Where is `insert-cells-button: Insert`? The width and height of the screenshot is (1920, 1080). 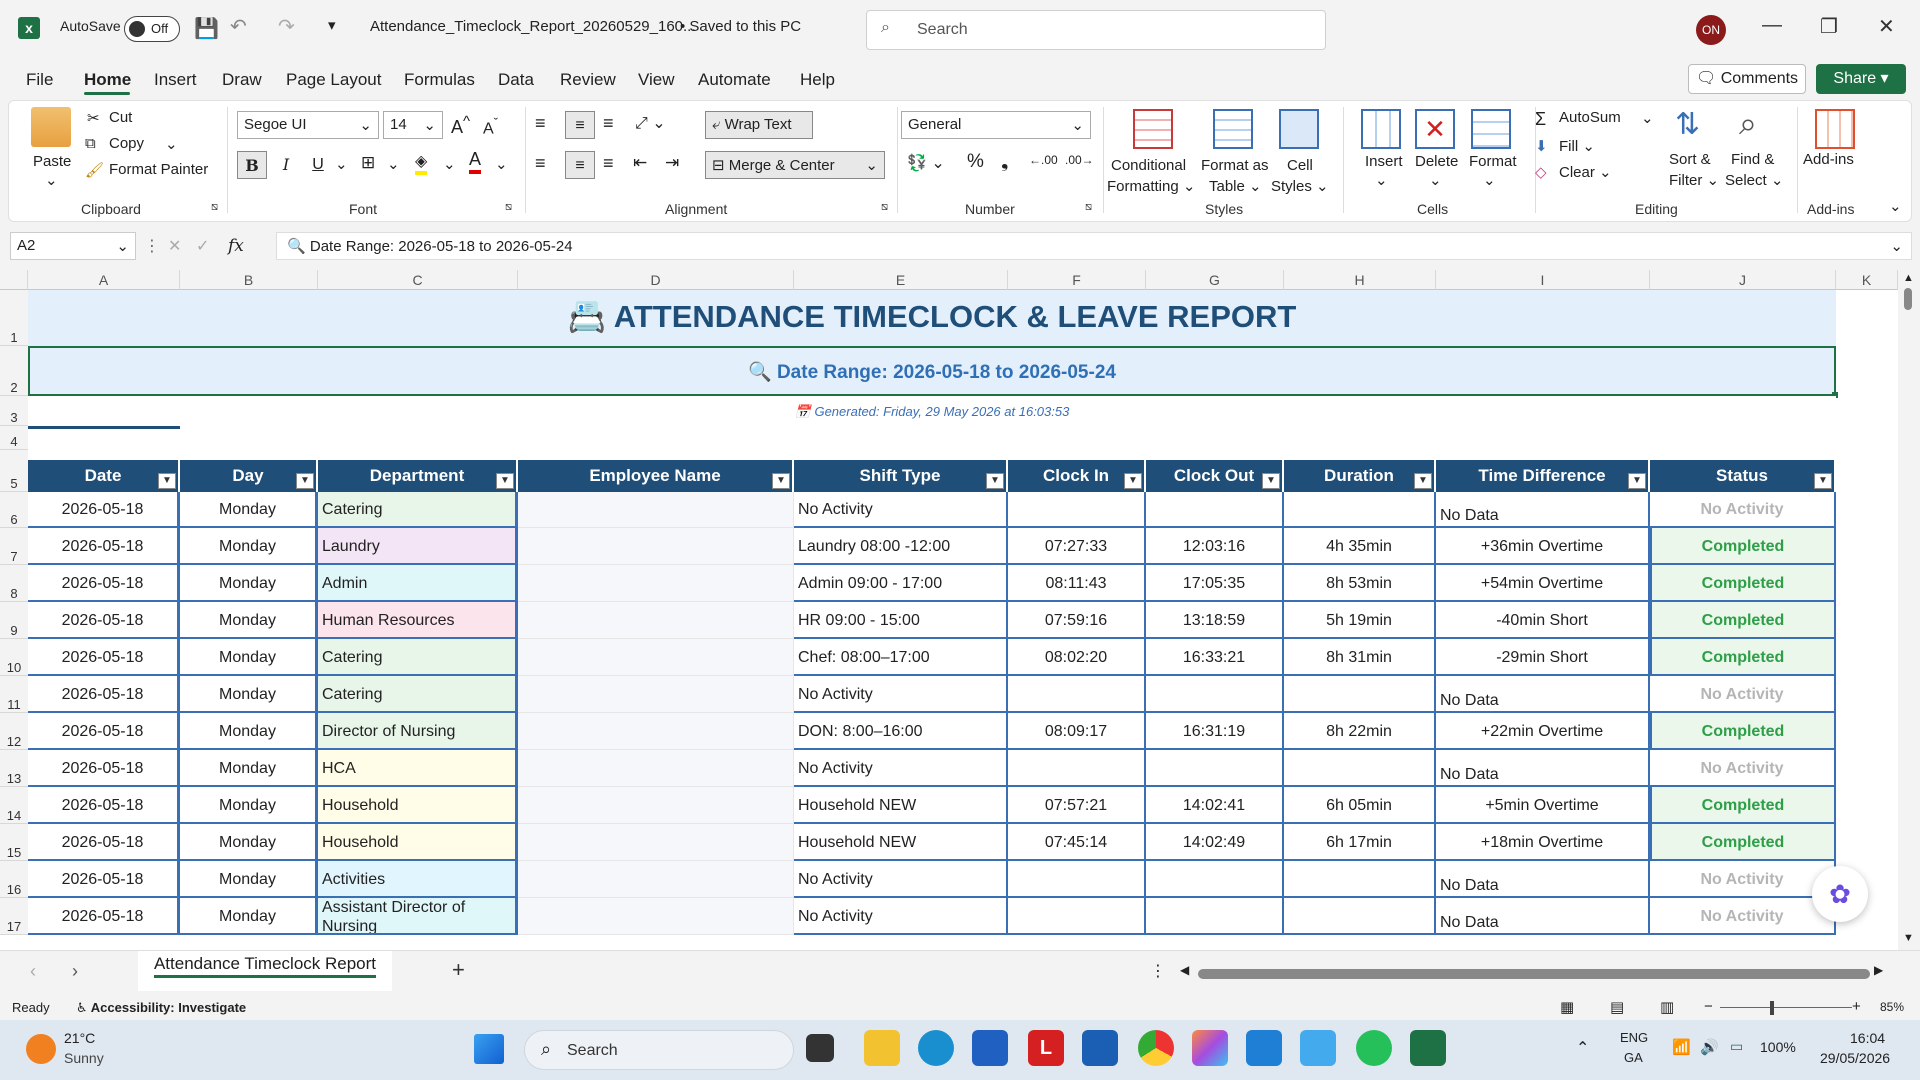 insert-cells-button: Insert is located at coordinates (1384, 161).